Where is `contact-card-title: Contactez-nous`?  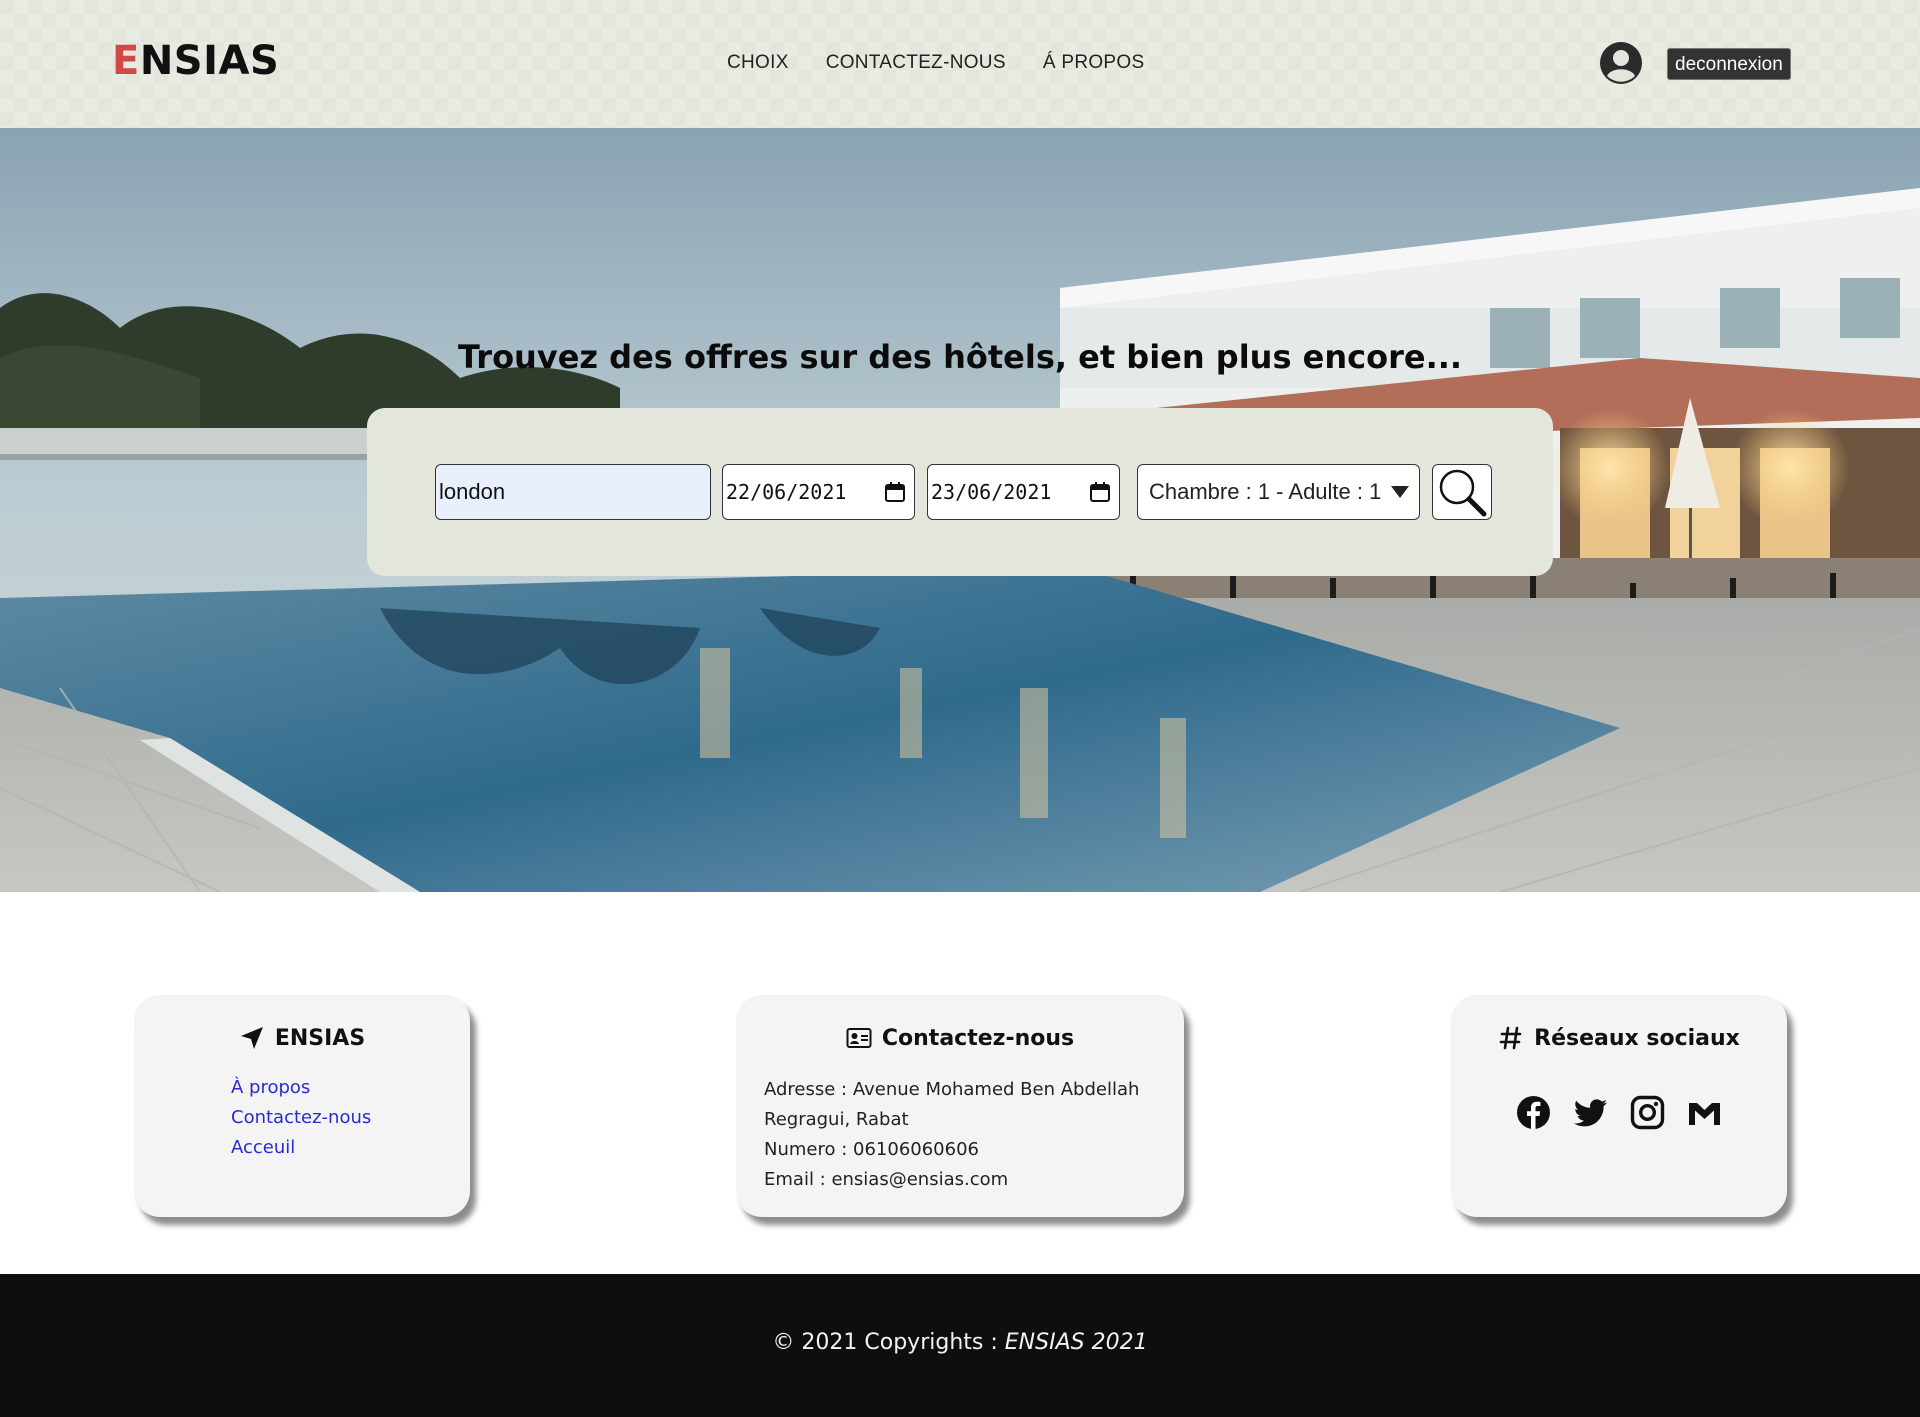 contact-card-title: Contactez-nous is located at coordinates (960, 1038).